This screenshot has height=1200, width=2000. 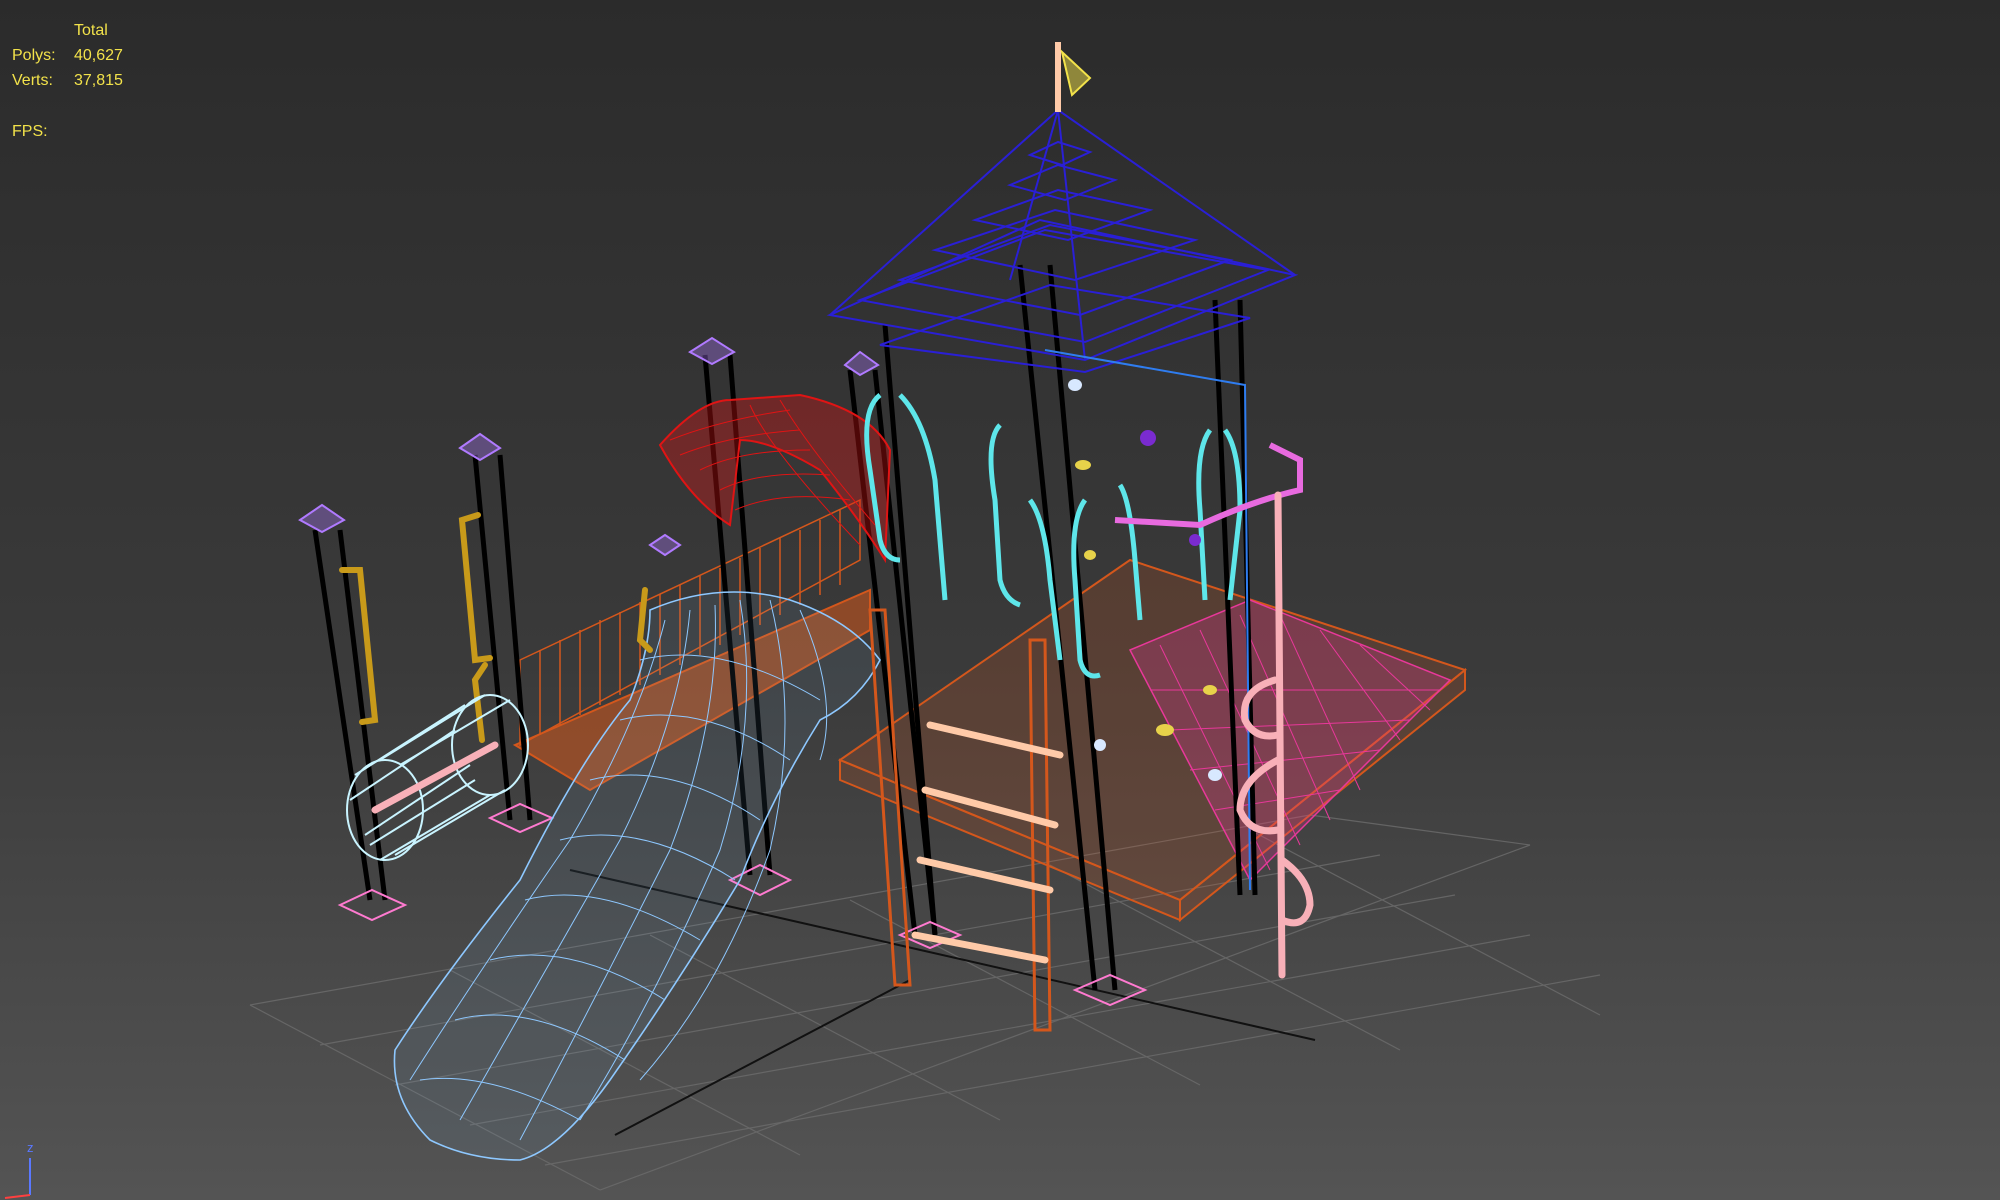 I want to click on verts-value: 37,815, so click(x=98, y=80).